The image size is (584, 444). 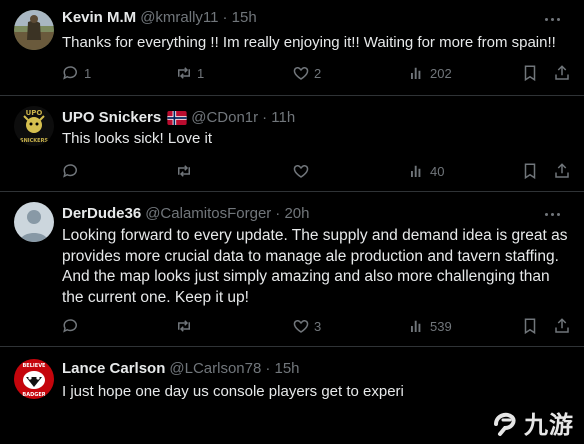 I want to click on tweet-header: Kevin M.M @kmrally11 · 15h, so click(x=159, y=17).